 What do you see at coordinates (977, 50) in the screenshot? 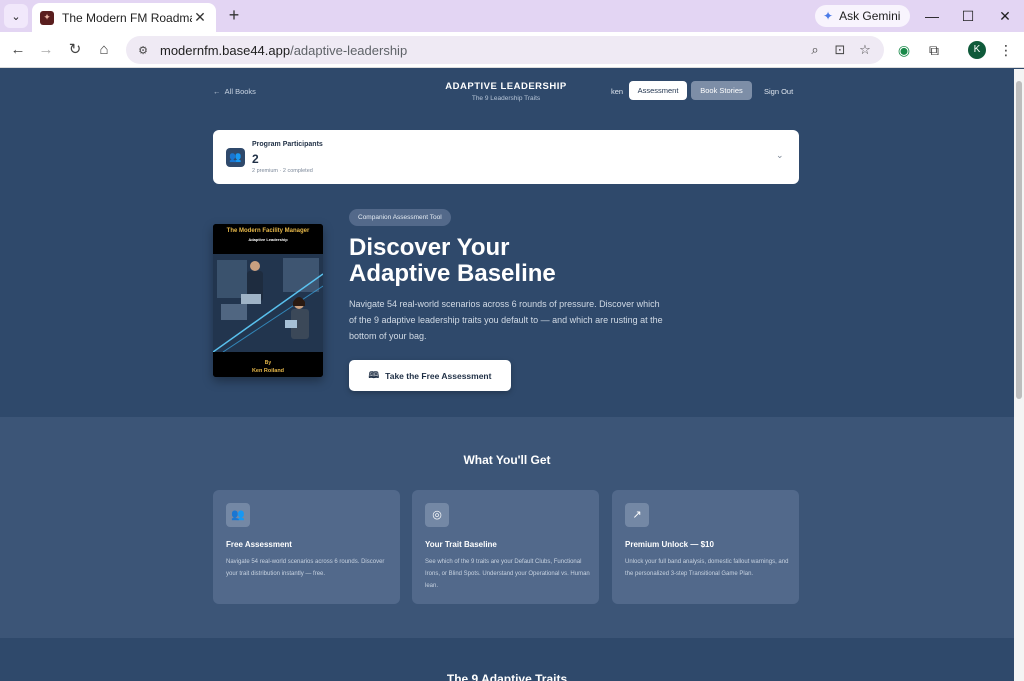
I see `profile-avatar: K` at bounding box center [977, 50].